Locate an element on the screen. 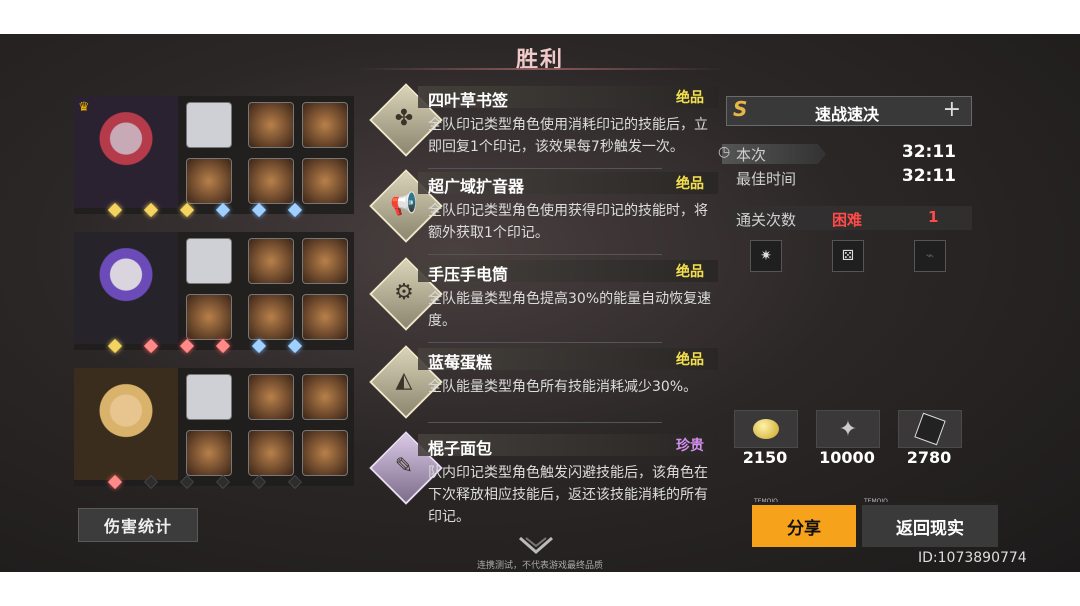  orb-icon is located at coordinates (209, 453).